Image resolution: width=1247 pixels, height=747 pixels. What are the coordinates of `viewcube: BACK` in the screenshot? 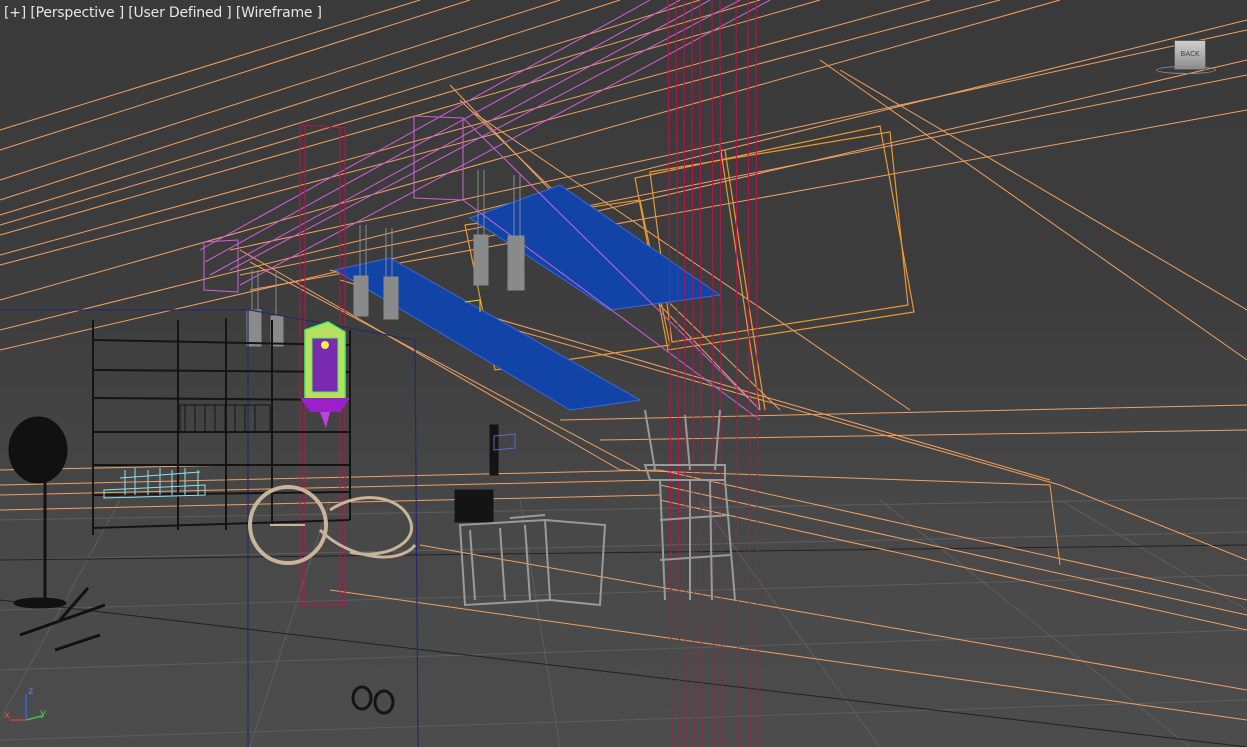 It's located at (1186, 56).